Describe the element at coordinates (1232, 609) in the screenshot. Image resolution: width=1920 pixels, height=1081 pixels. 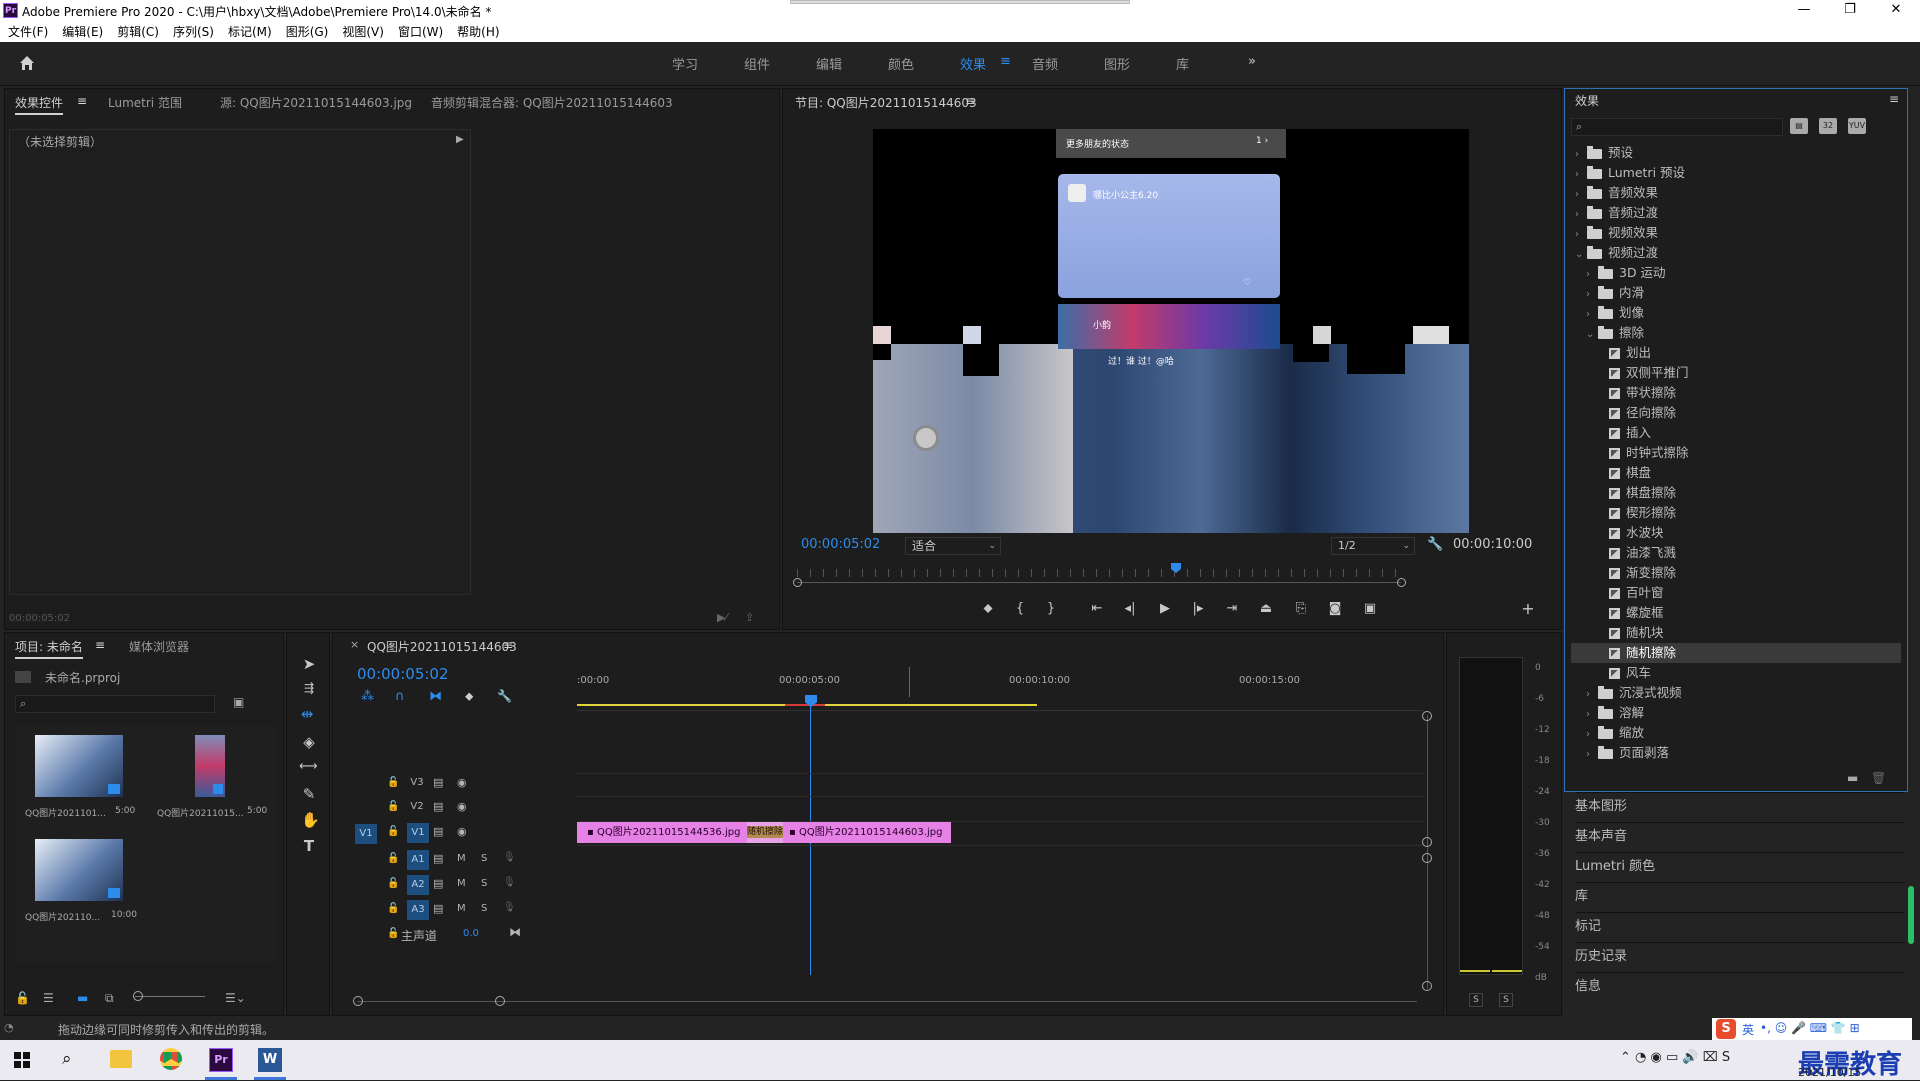
I see `go-to-out-icon: ⇥` at that location.